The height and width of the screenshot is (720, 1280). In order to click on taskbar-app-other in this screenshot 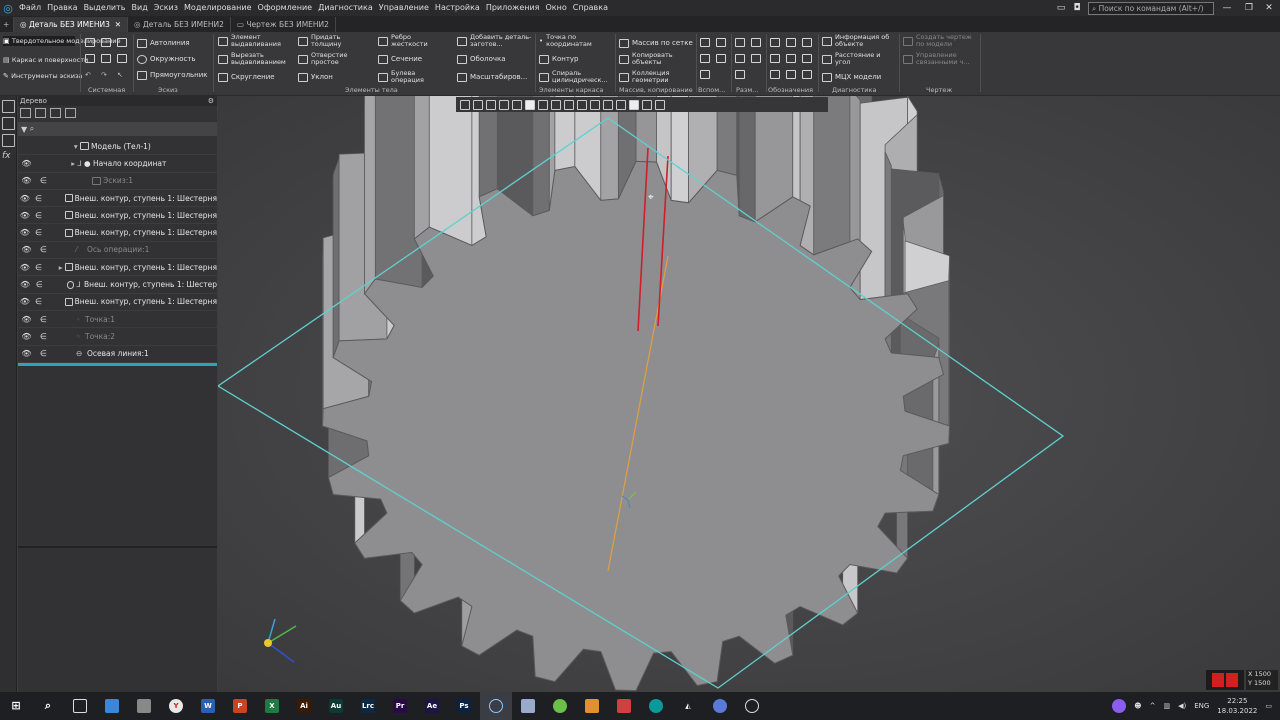, I will do `click(528, 706)`.